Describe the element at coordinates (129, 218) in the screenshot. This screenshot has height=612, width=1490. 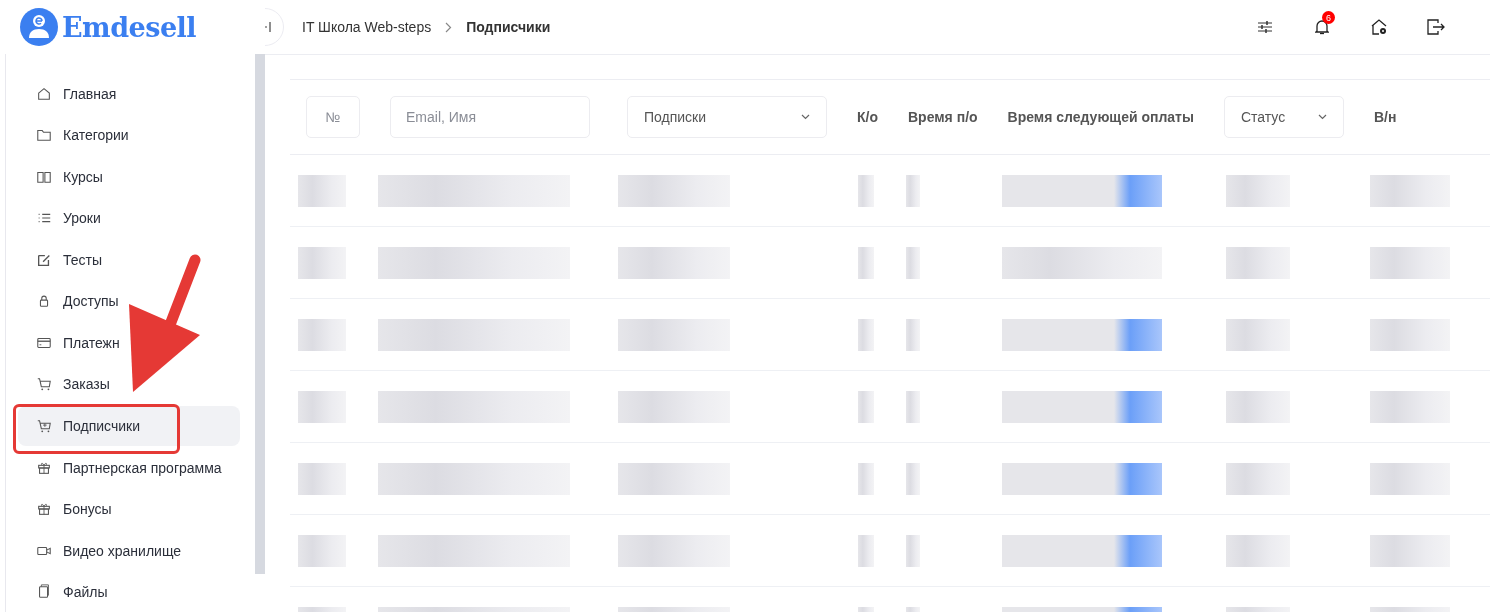
I see `sidebar-item: Уроки` at that location.